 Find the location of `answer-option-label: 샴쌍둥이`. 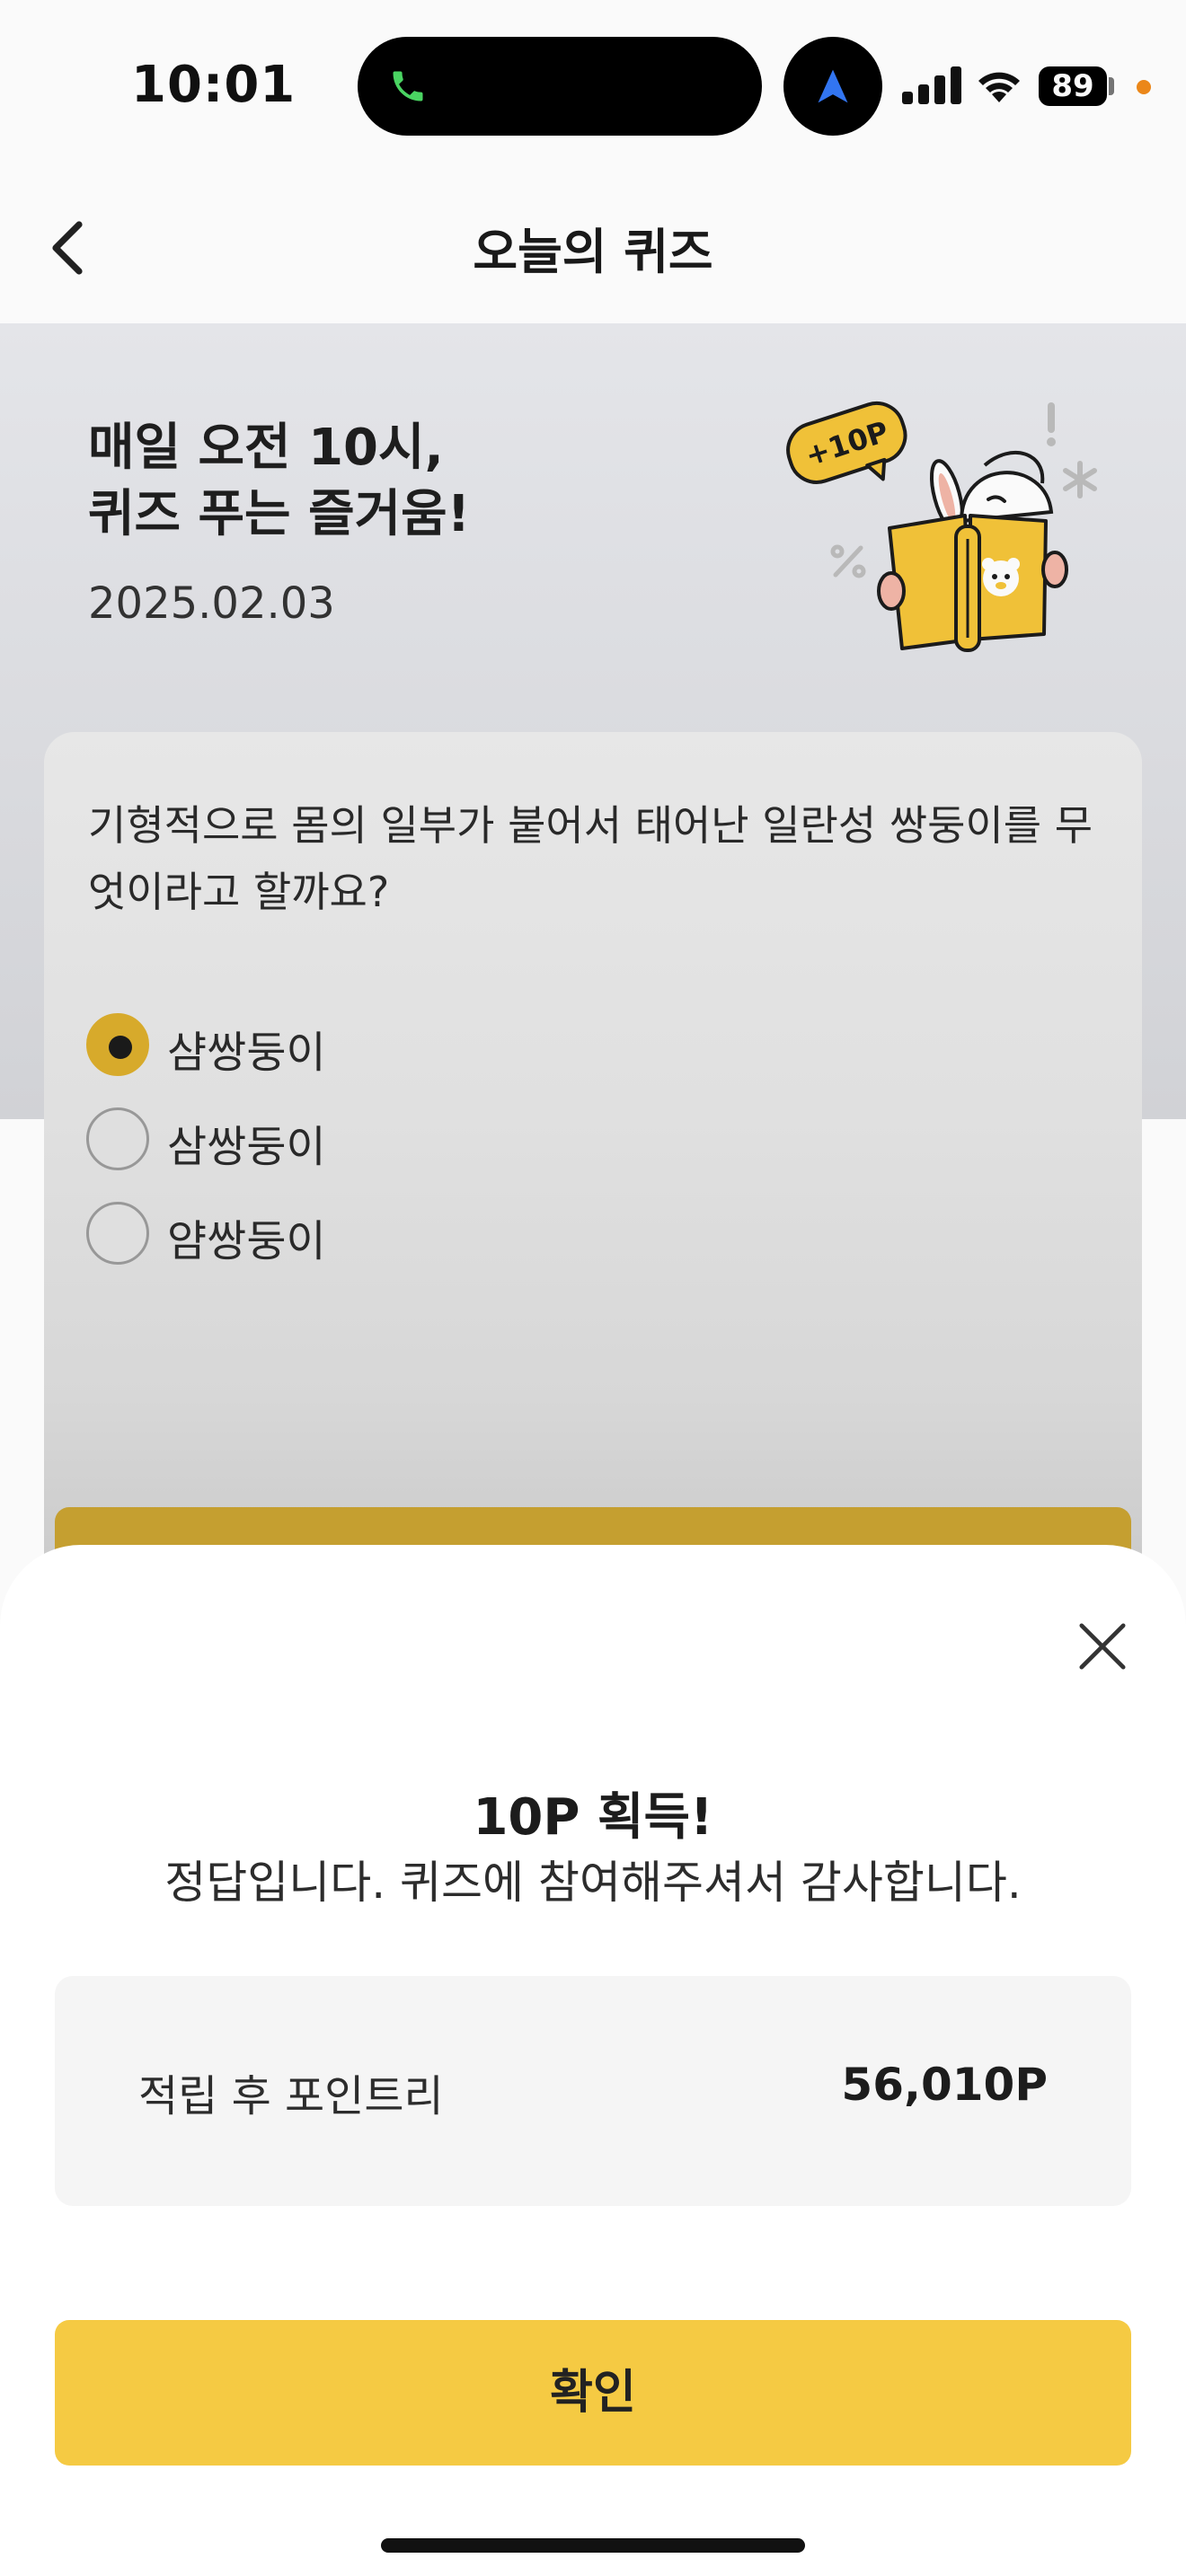

answer-option-label: 샴쌍둥이 is located at coordinates (246, 1053).